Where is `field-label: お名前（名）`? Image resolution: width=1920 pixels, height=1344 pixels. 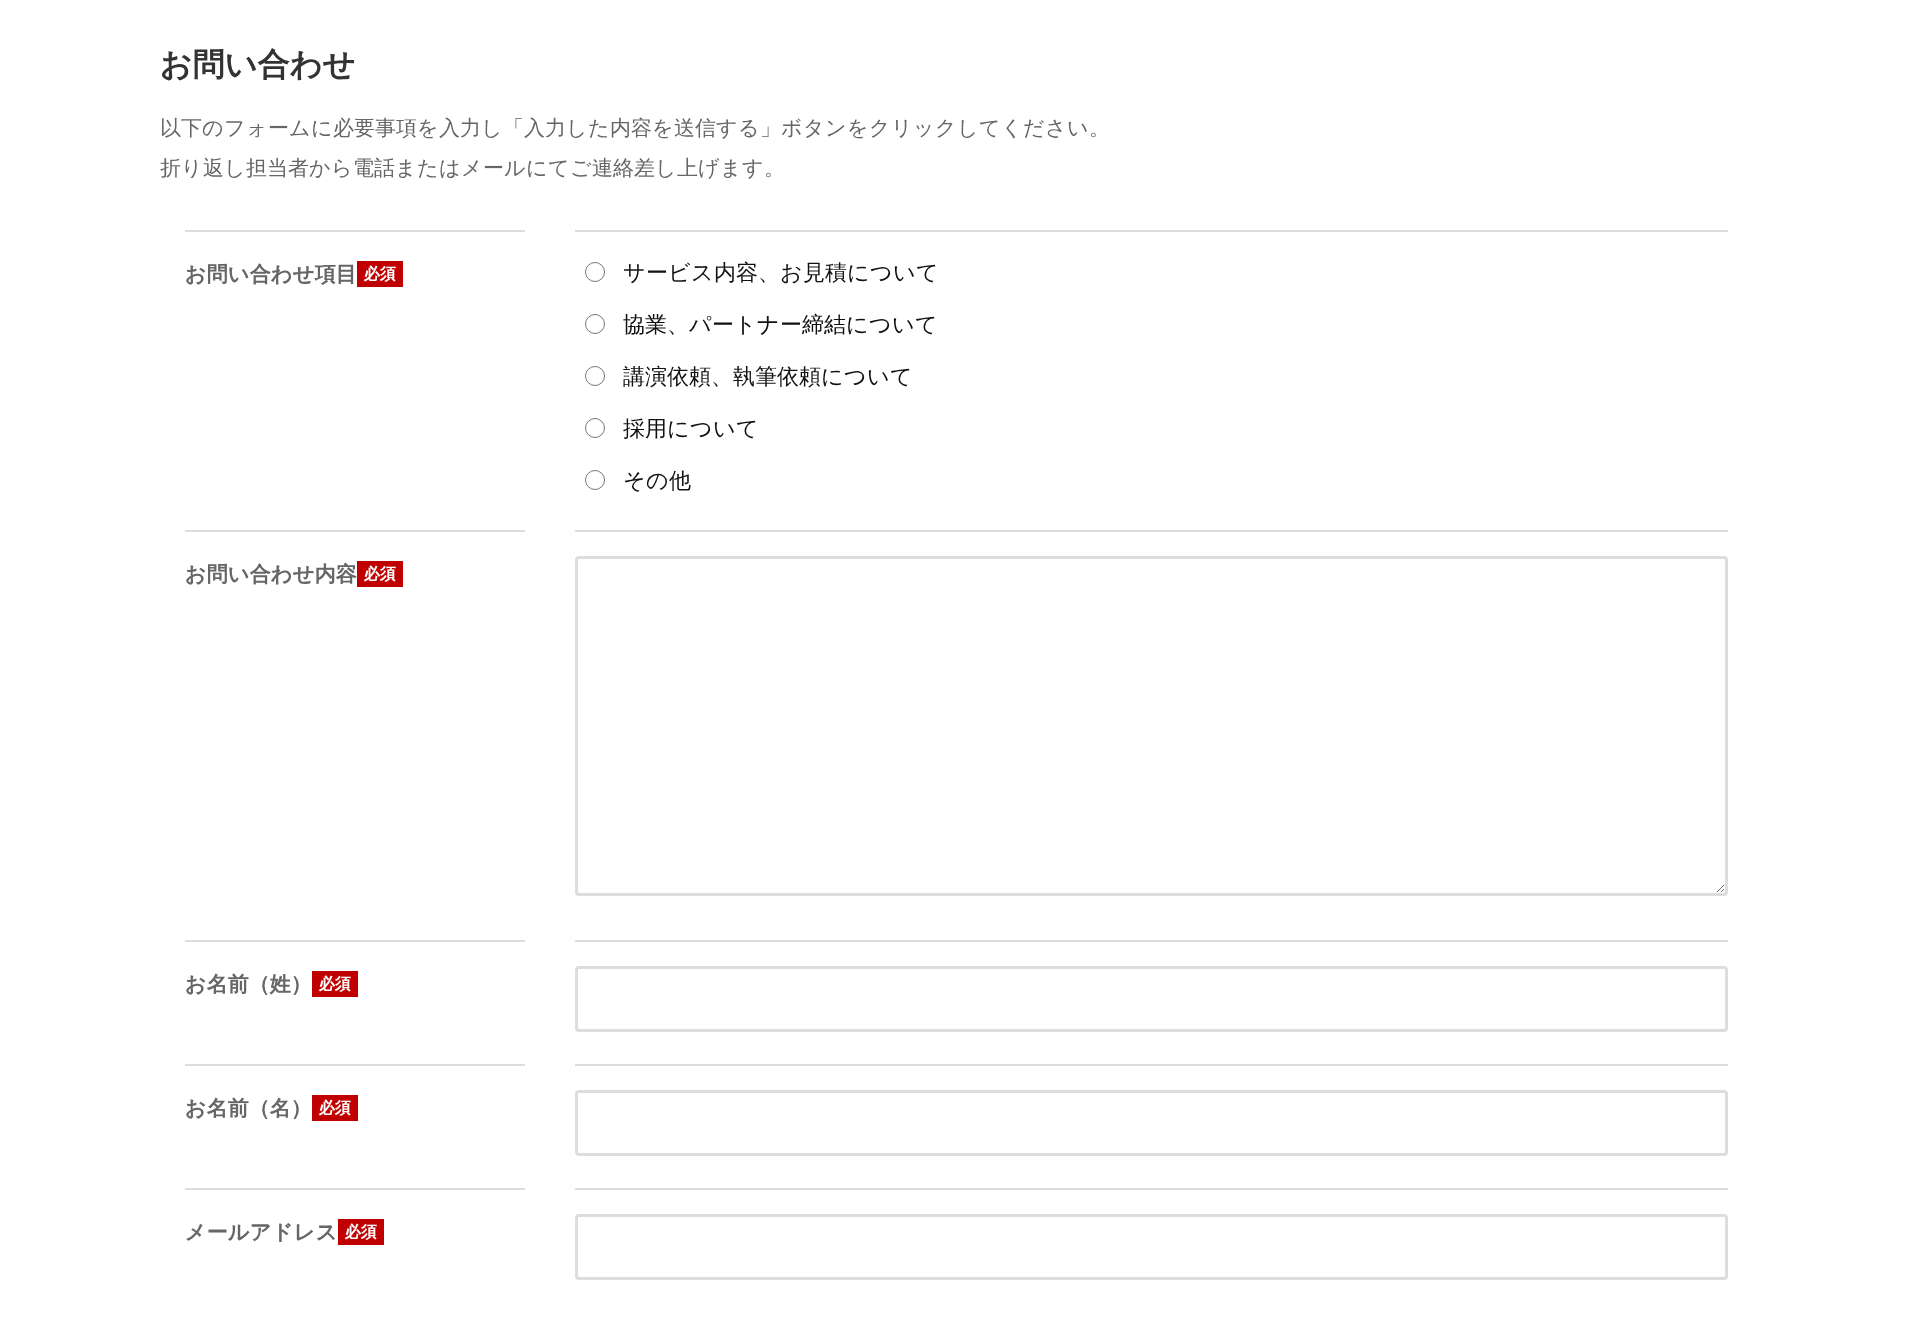
field-label: お名前（名） is located at coordinates (248, 1108).